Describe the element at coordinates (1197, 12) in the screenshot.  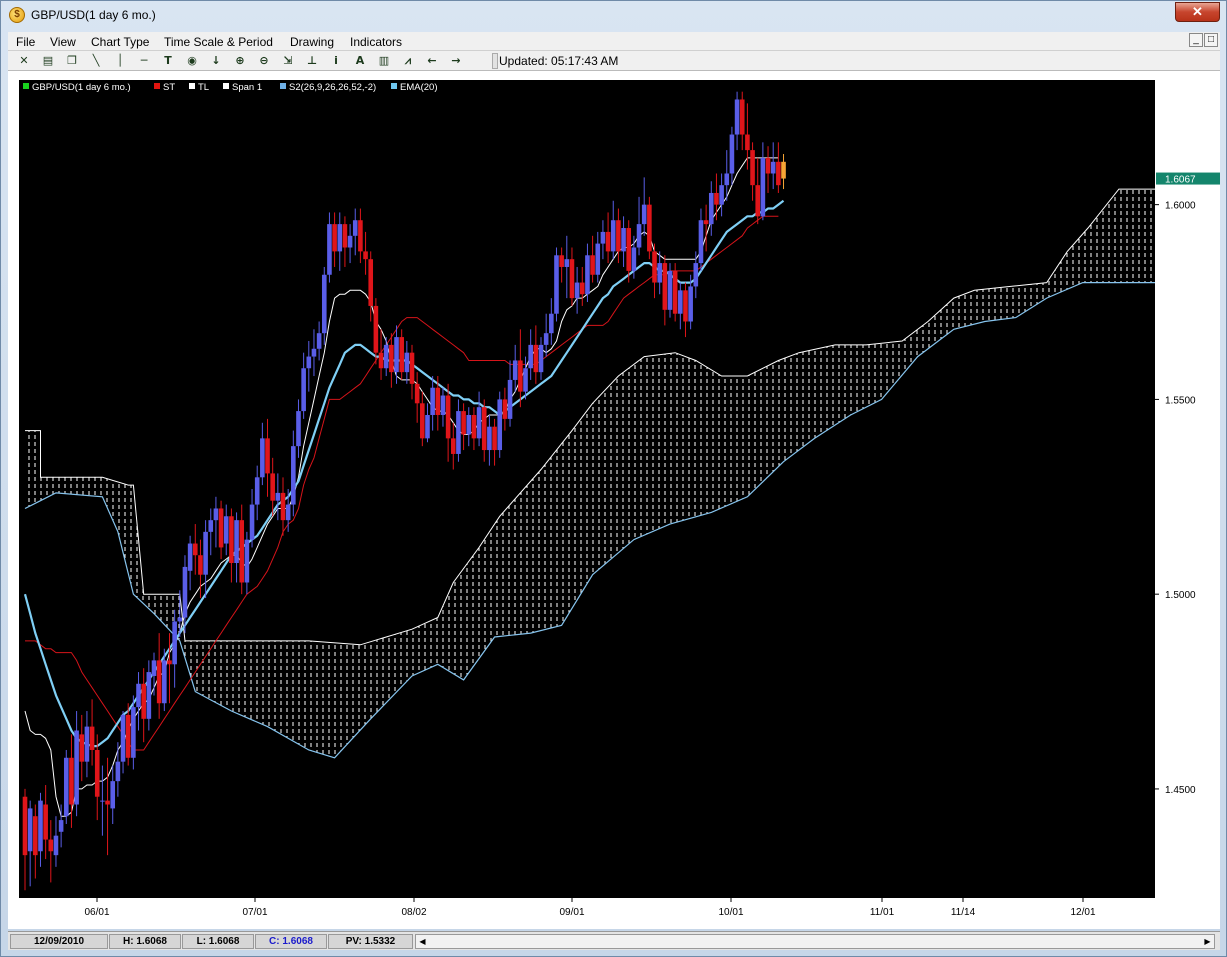
I see `close-button: ✕` at that location.